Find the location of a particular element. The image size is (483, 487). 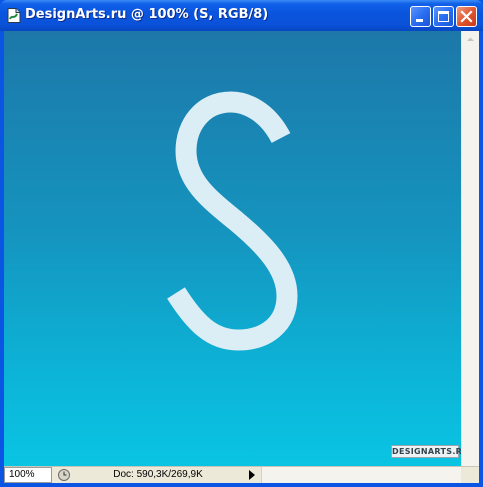

document-icon is located at coordinates (14, 15).